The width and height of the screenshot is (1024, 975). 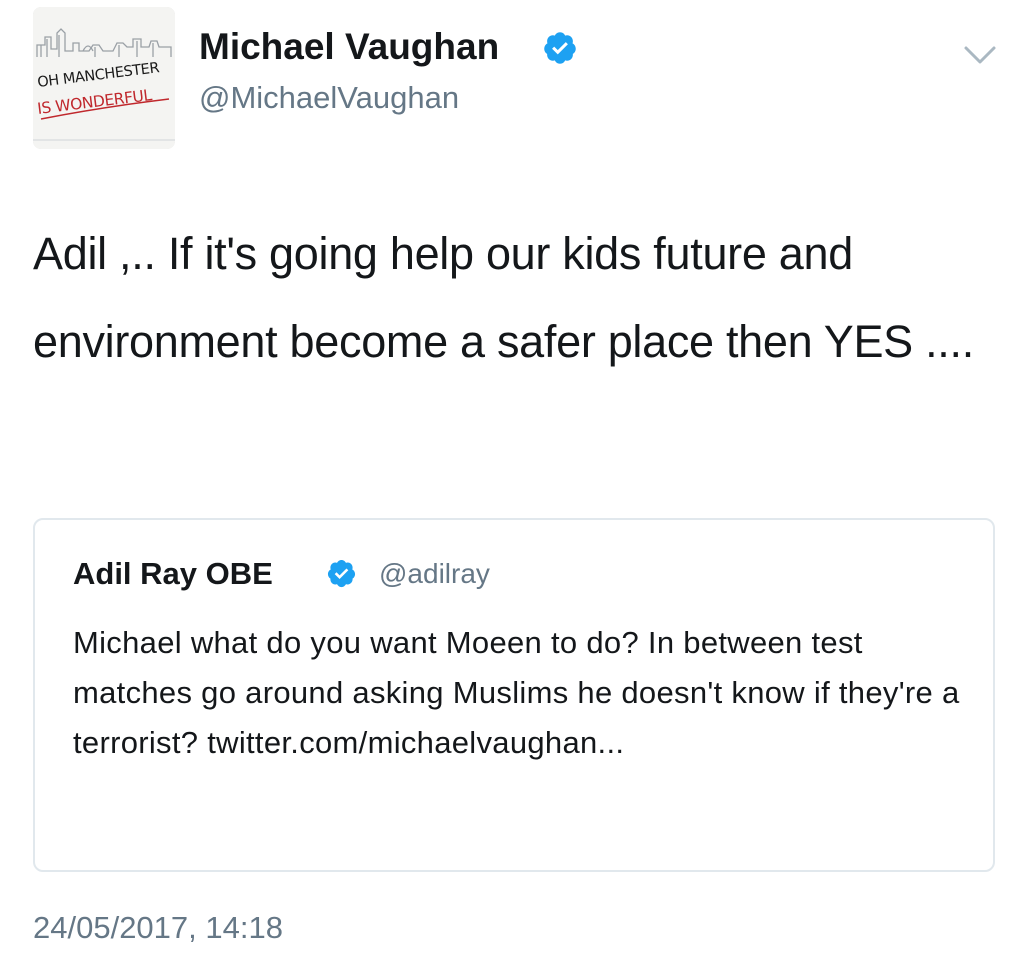 I want to click on chevron-down-icon, so click(x=980, y=55).